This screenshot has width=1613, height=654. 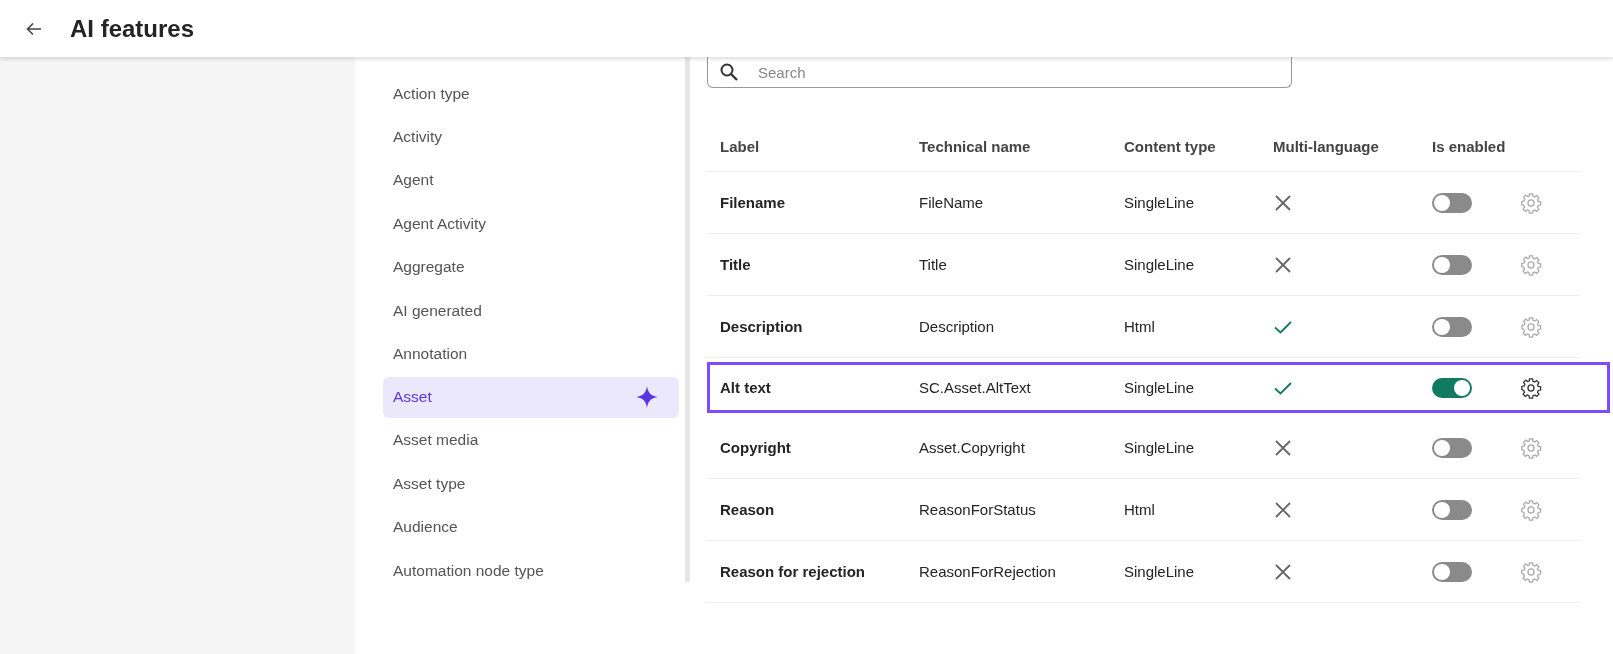 What do you see at coordinates (1531, 387) in the screenshot?
I see `settings-icon` at bounding box center [1531, 387].